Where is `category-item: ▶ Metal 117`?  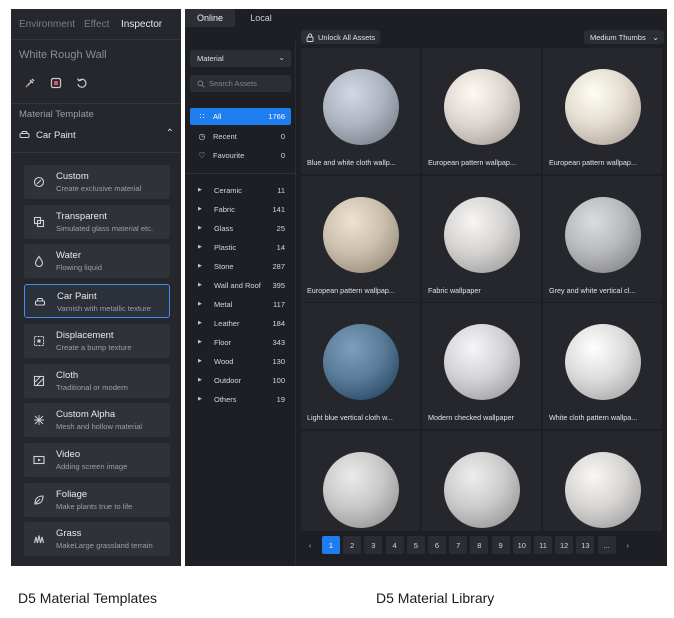 category-item: ▶ Metal 117 is located at coordinates (240, 304).